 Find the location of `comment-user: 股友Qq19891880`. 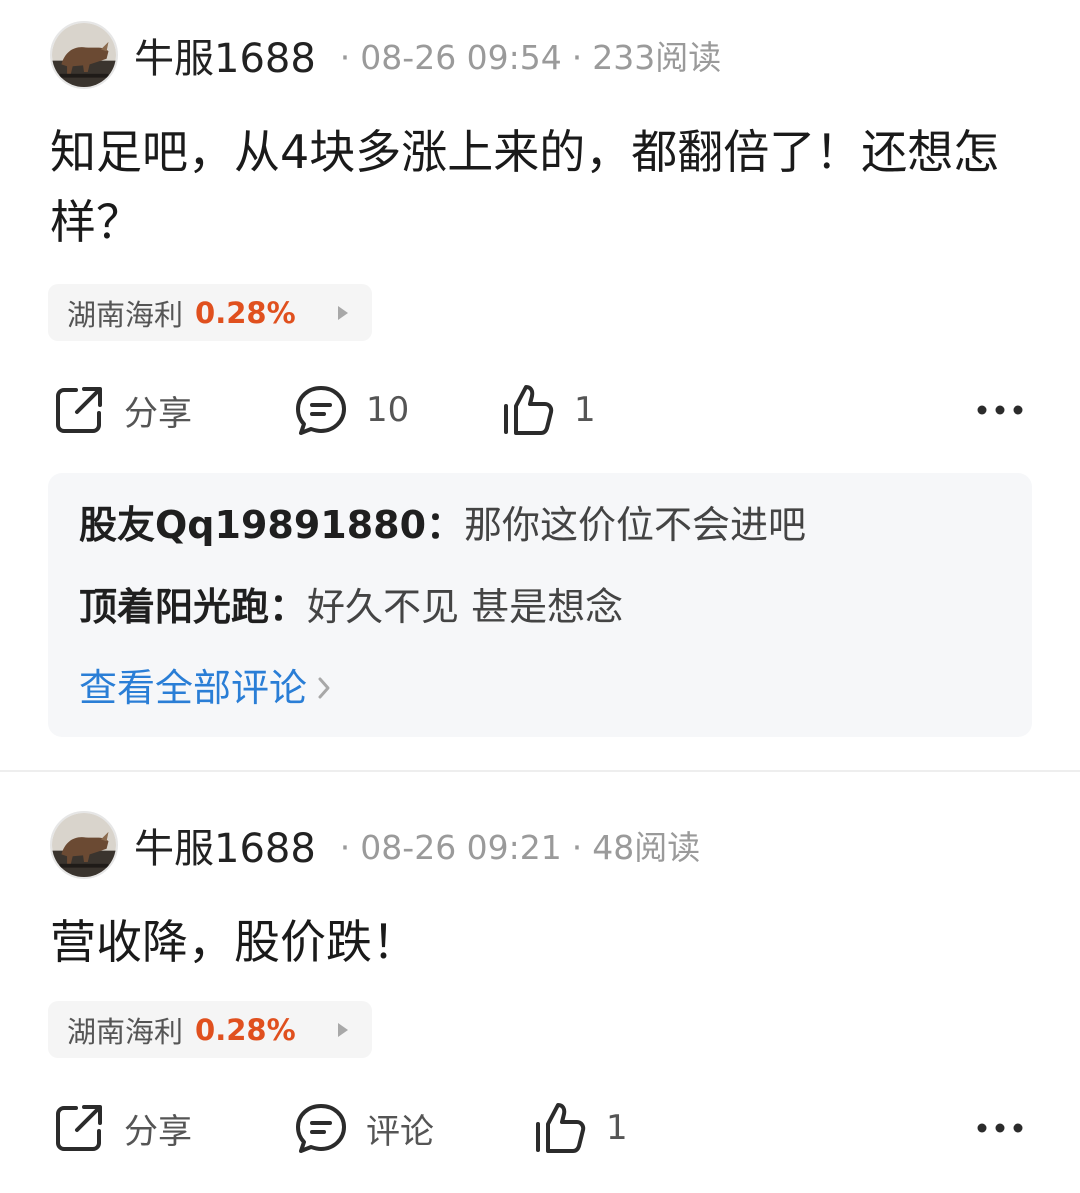

comment-user: 股友Qq19891880 is located at coordinates (252, 525).